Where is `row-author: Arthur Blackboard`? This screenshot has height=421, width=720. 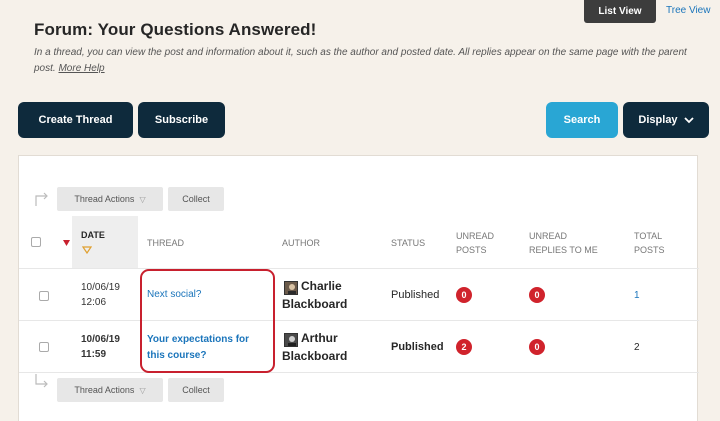 row-author: Arthur Blackboard is located at coordinates (332, 347).